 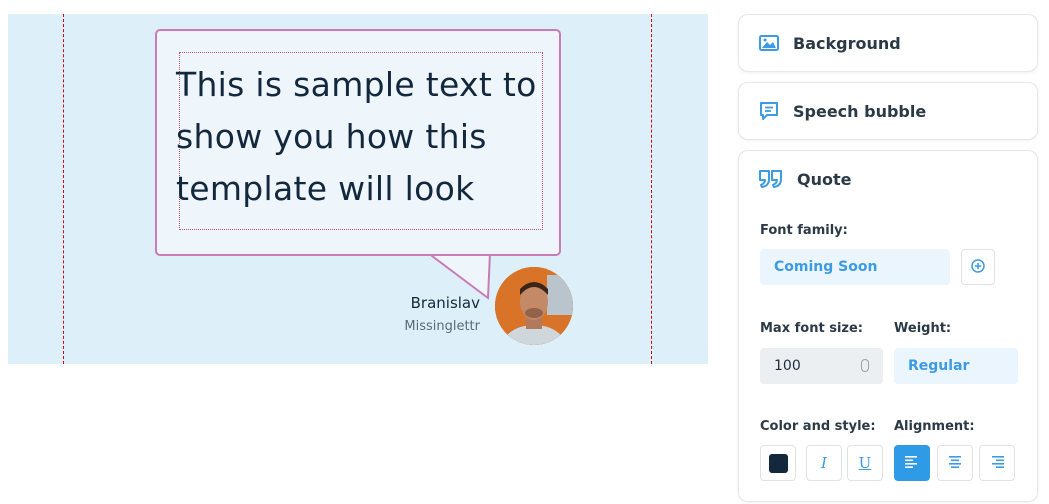 I want to click on font-family-select: Coming Soon, so click(x=855, y=267).